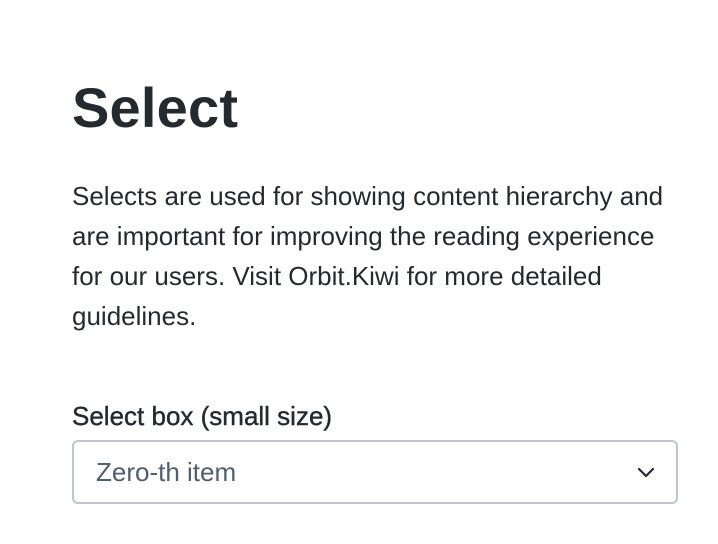  I want to click on page-title: Select, so click(155, 107).